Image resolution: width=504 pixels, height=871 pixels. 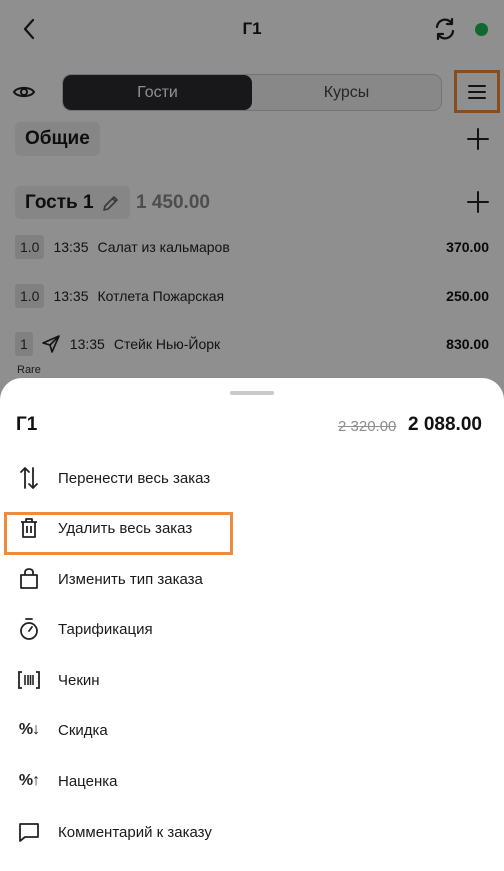 I want to click on barcode-scan-icon, so click(x=29, y=680).